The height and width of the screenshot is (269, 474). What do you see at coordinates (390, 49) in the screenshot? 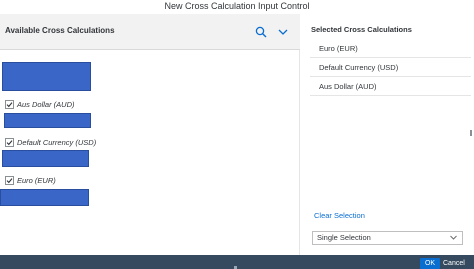
I see `selected-item: Euro (EUR)` at bounding box center [390, 49].